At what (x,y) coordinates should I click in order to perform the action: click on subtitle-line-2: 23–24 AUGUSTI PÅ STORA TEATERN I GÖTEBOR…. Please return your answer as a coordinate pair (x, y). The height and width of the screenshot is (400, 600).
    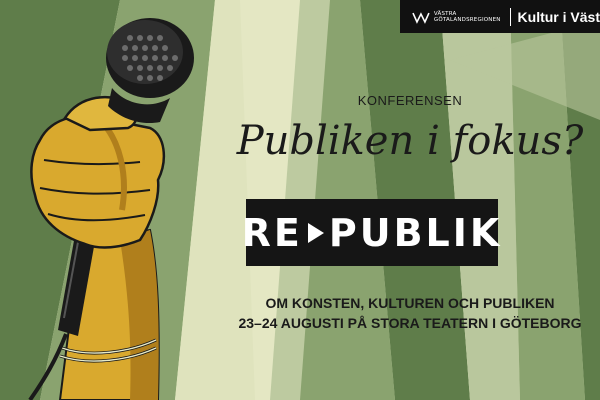
    Looking at the image, I should click on (410, 323).